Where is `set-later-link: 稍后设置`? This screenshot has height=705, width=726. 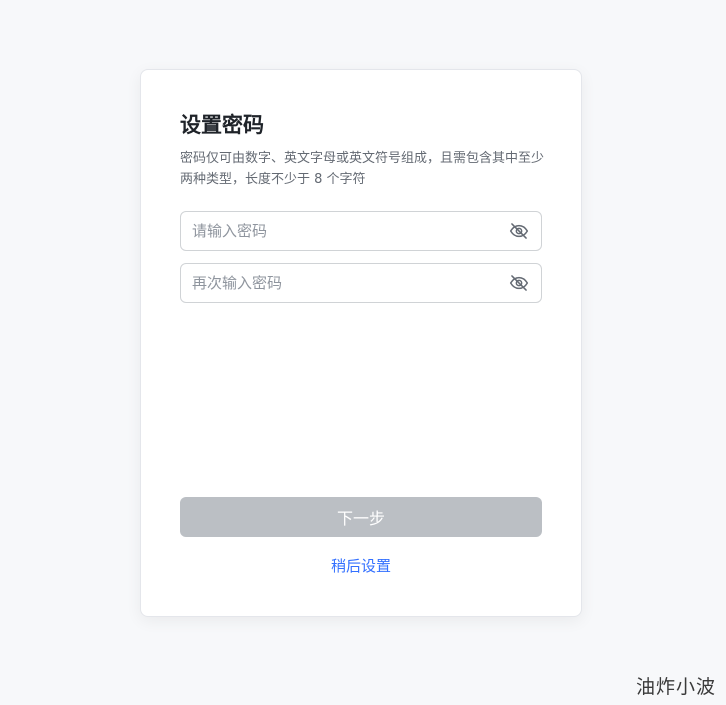
set-later-link: 稍后设置 is located at coordinates (361, 566).